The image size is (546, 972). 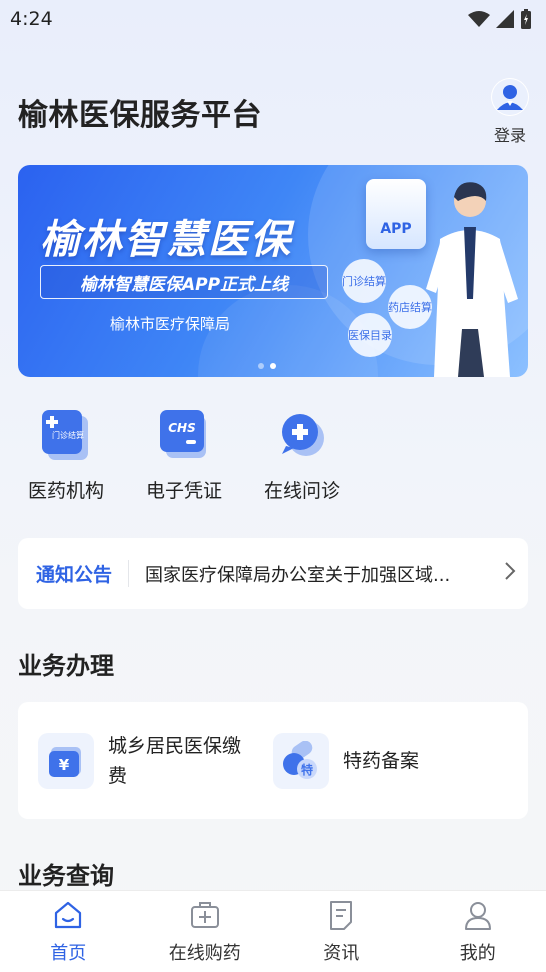 I want to click on special-drug-icon: 特, so click(x=301, y=760).